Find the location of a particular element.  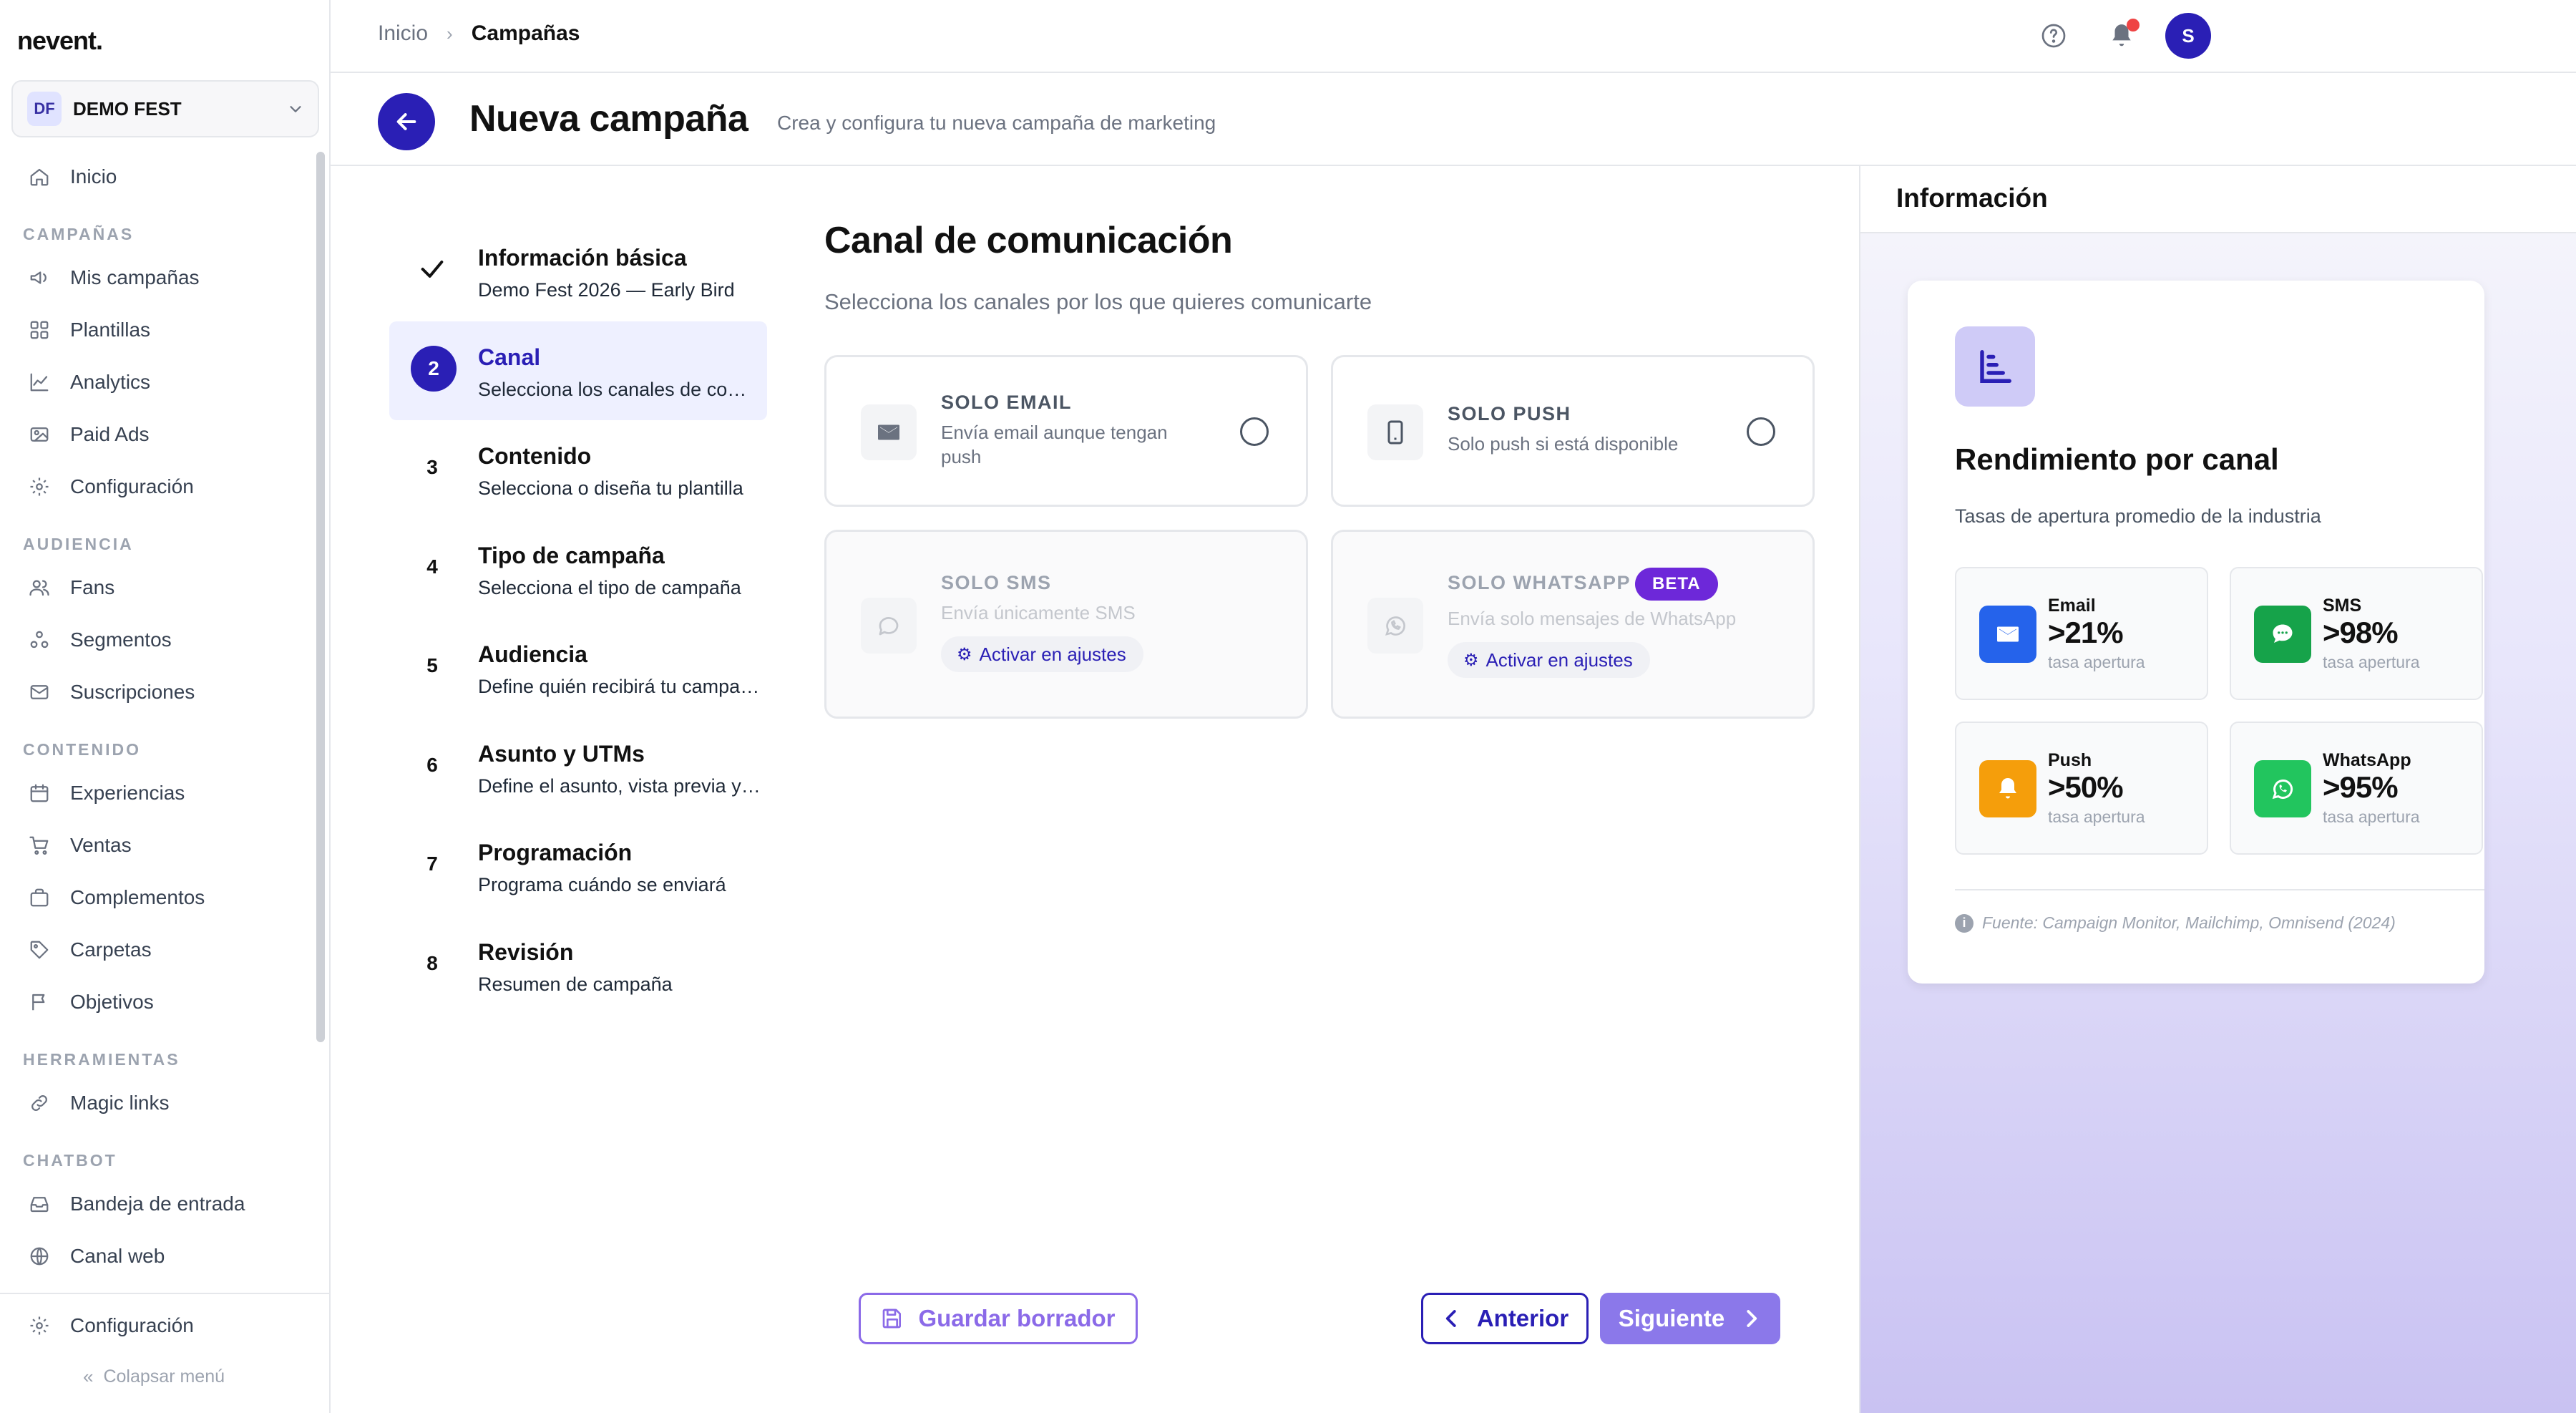

cart-icon is located at coordinates (39, 845).